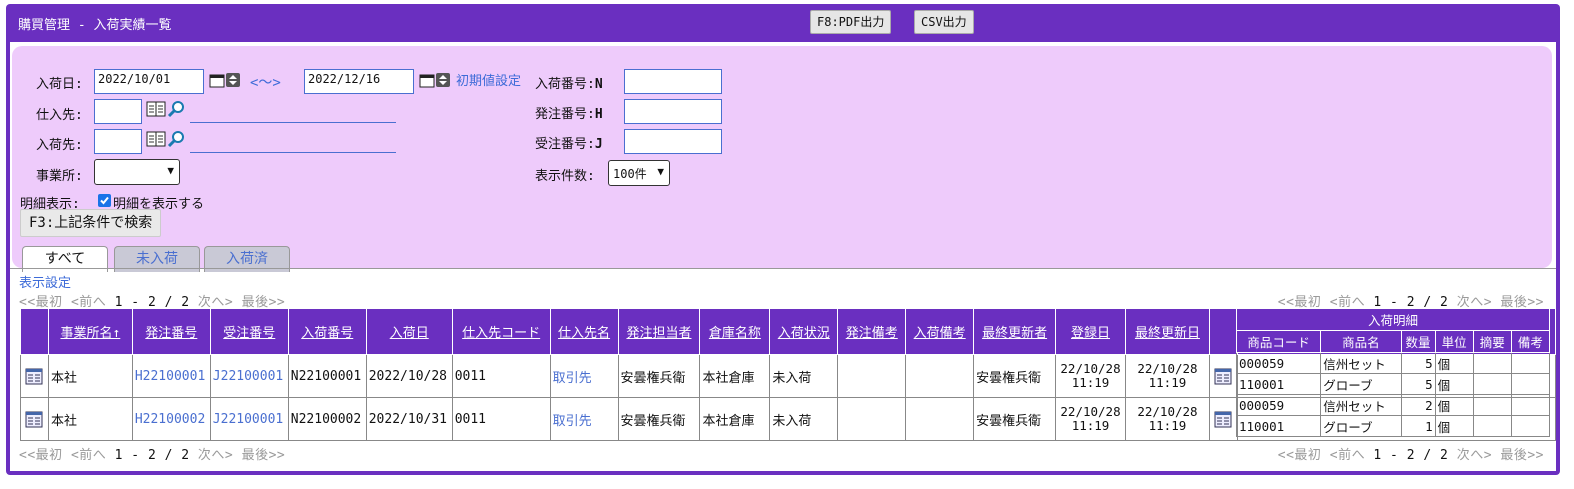 The image size is (1574, 489). I want to click on cell-reg-date: 22/10/28 11:19, so click(1090, 376).